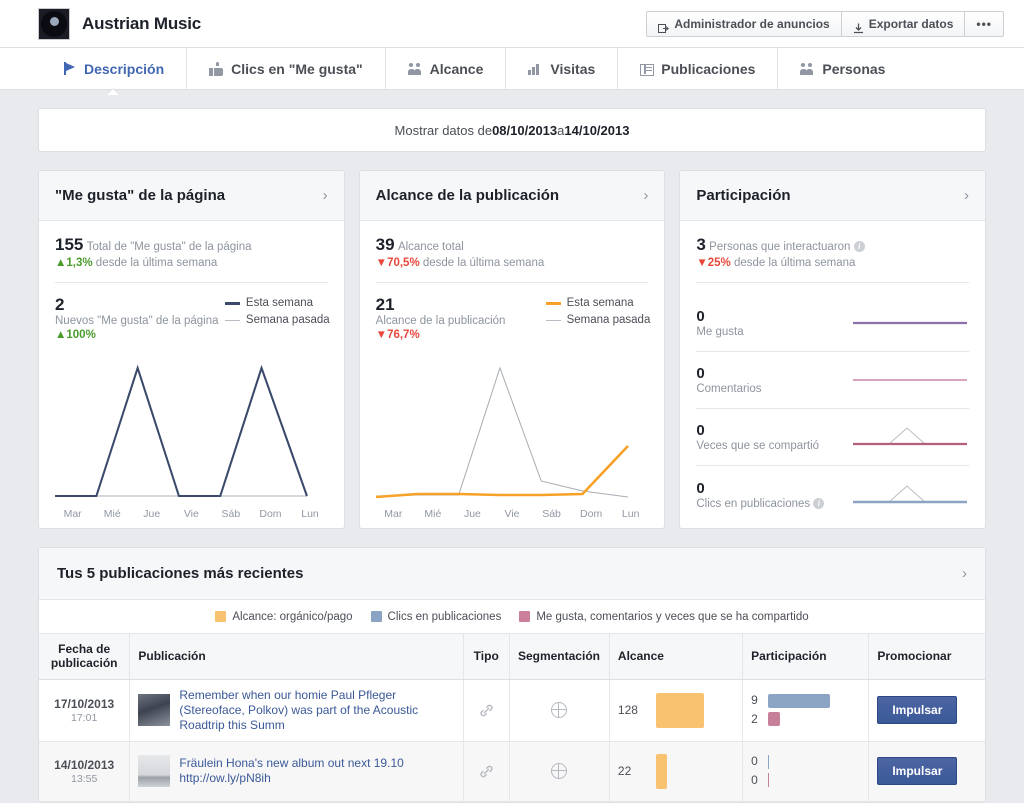 The width and height of the screenshot is (1024, 803). What do you see at coordinates (84, 764) in the screenshot?
I see `post-date: 14/10/2013` at bounding box center [84, 764].